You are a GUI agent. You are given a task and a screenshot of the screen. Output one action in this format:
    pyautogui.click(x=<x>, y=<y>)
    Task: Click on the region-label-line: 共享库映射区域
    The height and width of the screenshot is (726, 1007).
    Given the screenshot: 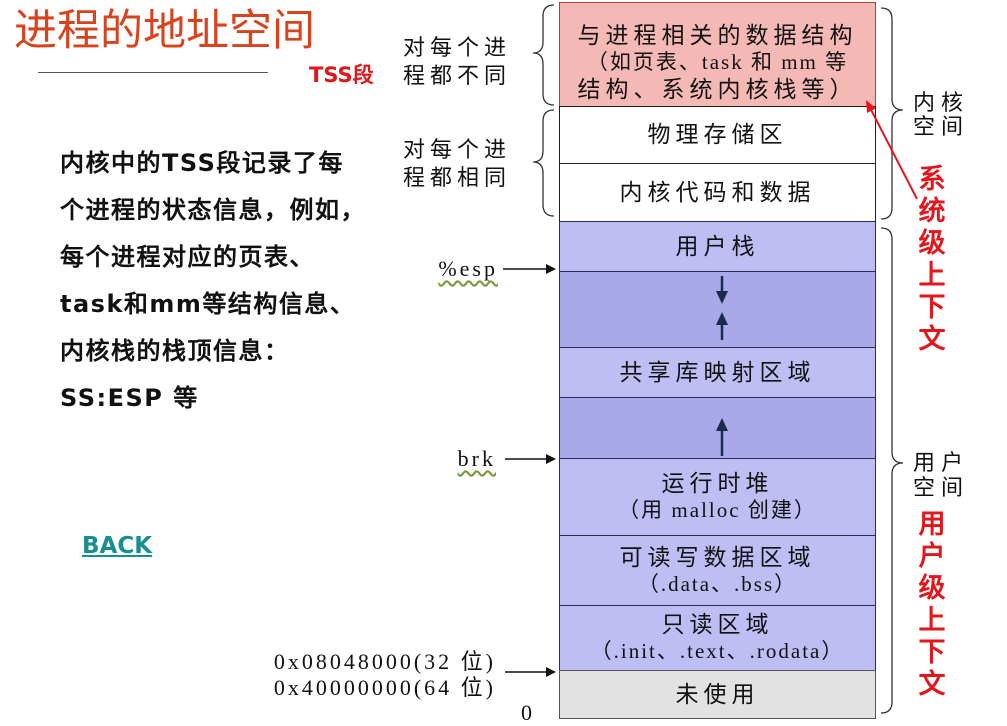 What is the action you would take?
    pyautogui.click(x=717, y=372)
    